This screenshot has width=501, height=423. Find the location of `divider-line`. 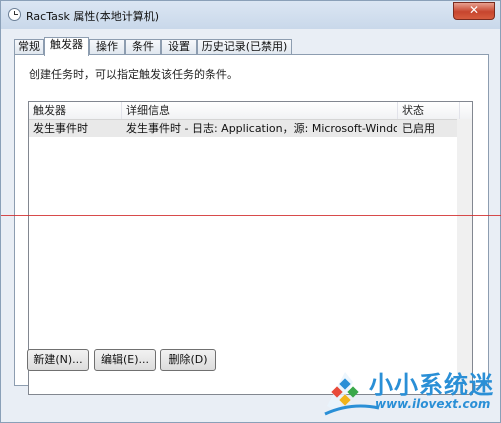

divider-line is located at coordinates (251, 215).